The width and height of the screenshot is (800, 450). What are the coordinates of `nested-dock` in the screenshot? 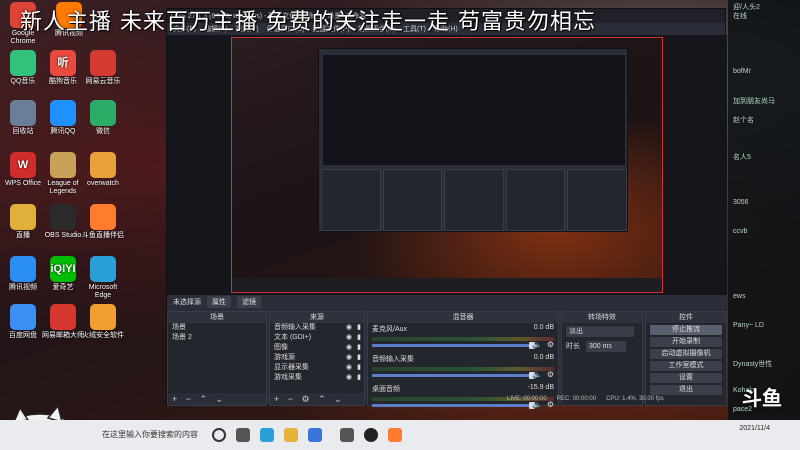 It's located at (351, 200).